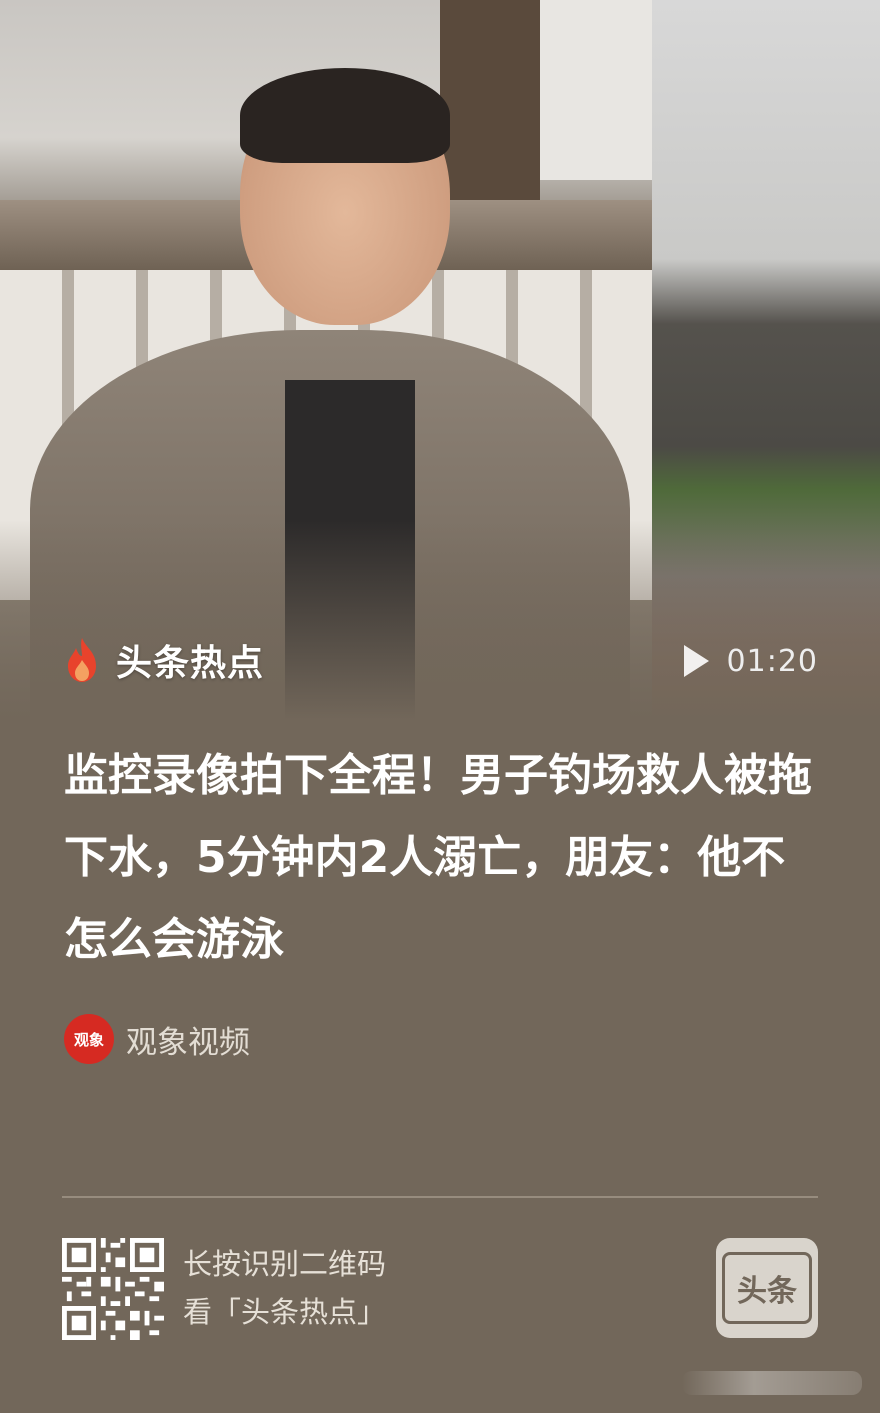  I want to click on flame-icon, so click(82, 660).